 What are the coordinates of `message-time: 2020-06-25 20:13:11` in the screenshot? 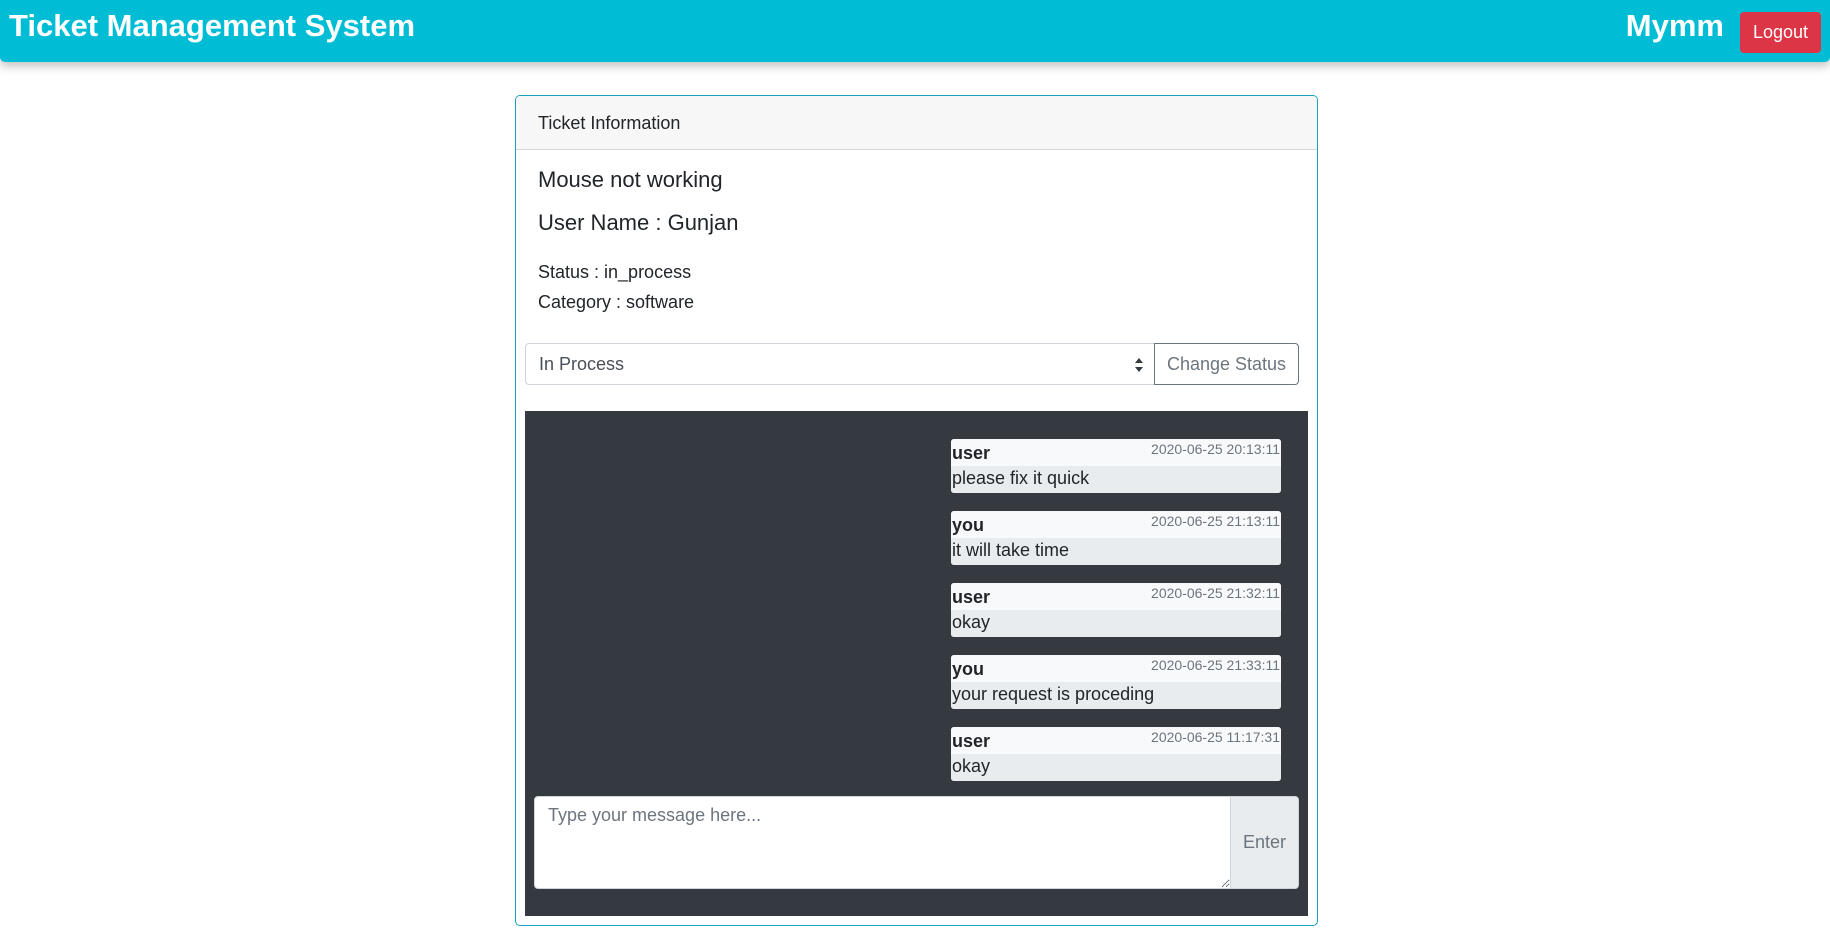 It's located at (1215, 449).